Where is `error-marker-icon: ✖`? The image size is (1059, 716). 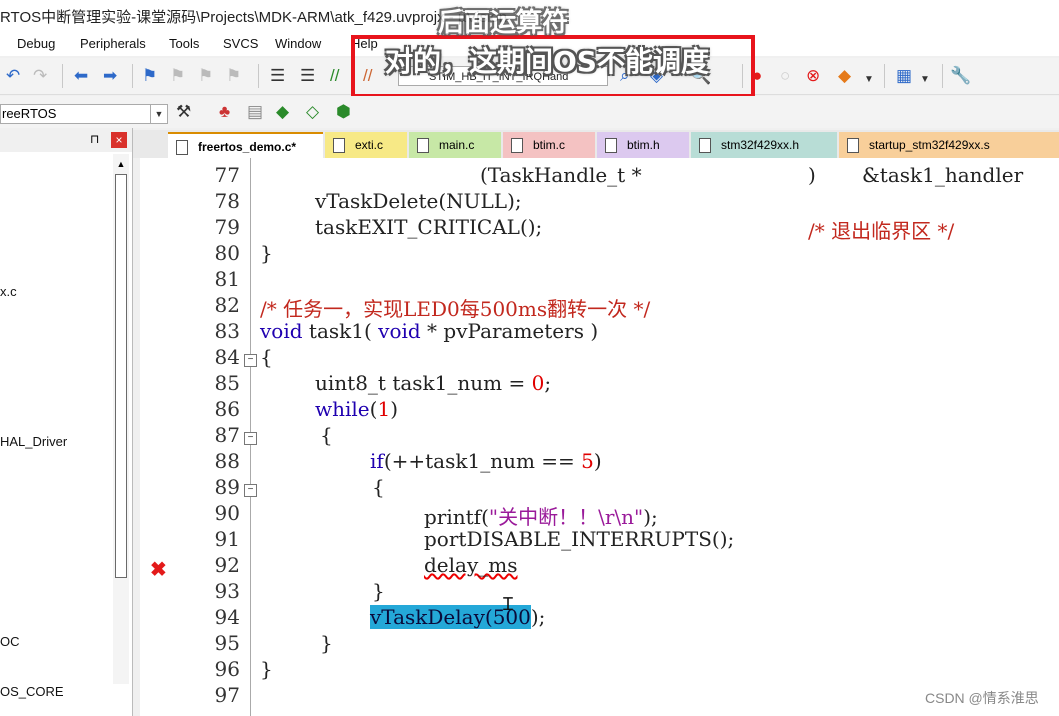 error-marker-icon: ✖ is located at coordinates (158, 569).